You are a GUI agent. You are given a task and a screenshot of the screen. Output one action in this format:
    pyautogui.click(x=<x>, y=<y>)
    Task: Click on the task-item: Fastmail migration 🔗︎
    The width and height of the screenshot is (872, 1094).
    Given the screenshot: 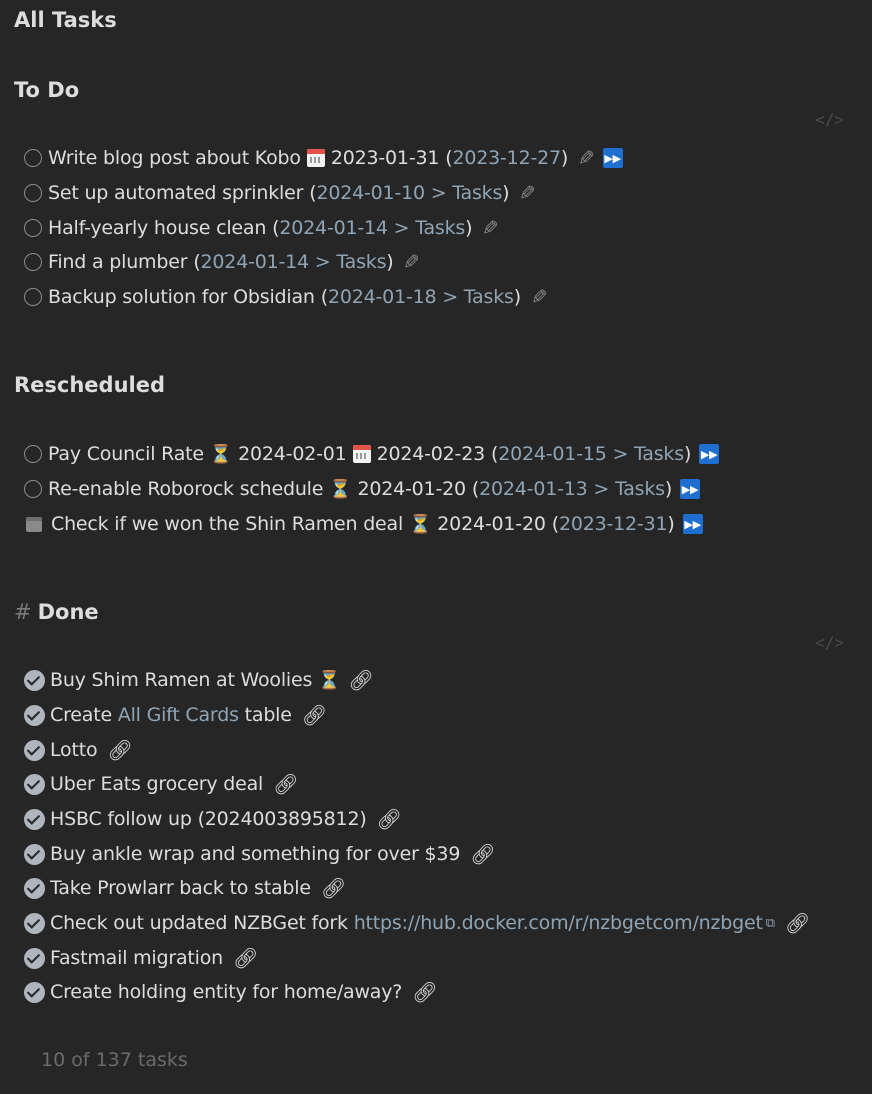 What is the action you would take?
    pyautogui.click(x=141, y=958)
    